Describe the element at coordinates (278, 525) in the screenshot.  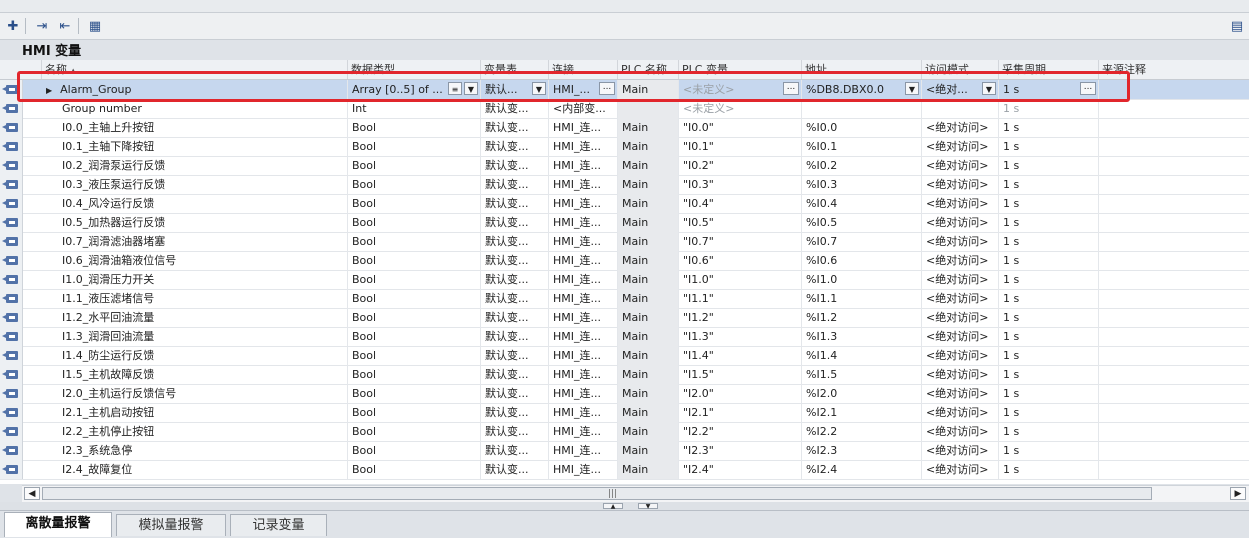
I see `tab-logging-tags: 记录变量` at that location.